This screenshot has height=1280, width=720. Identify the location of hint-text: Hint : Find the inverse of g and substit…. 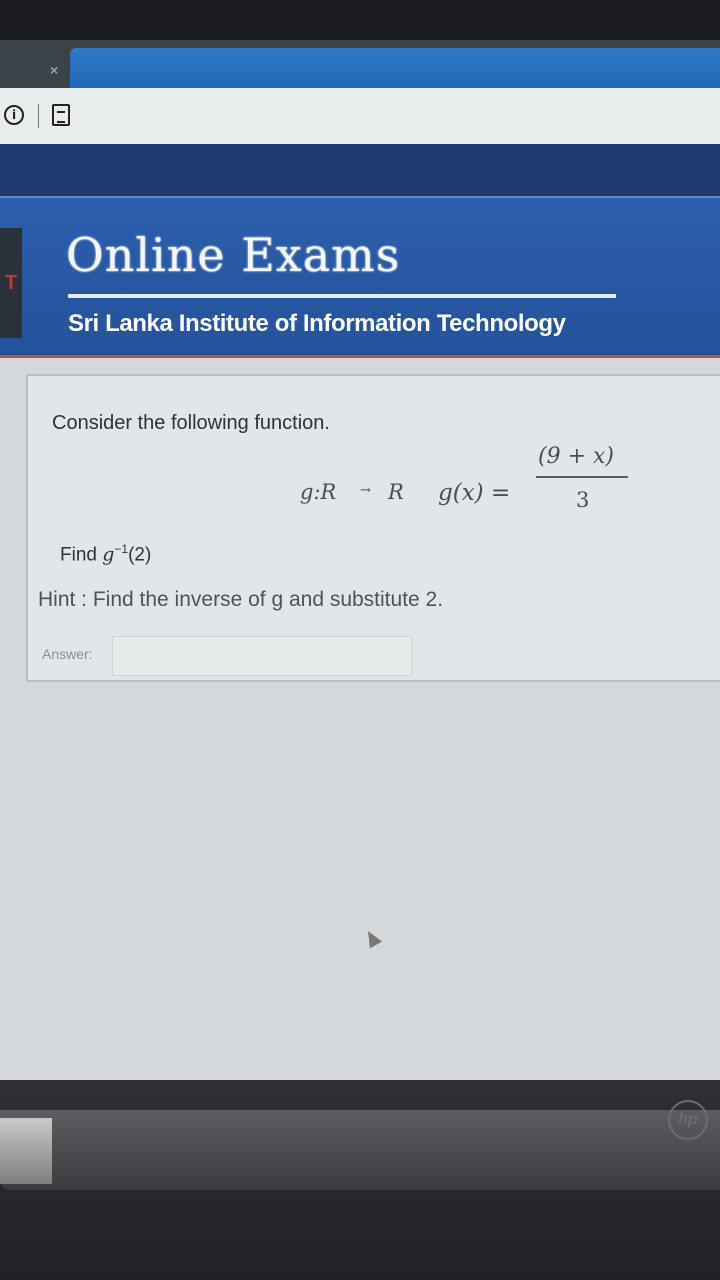
(241, 599).